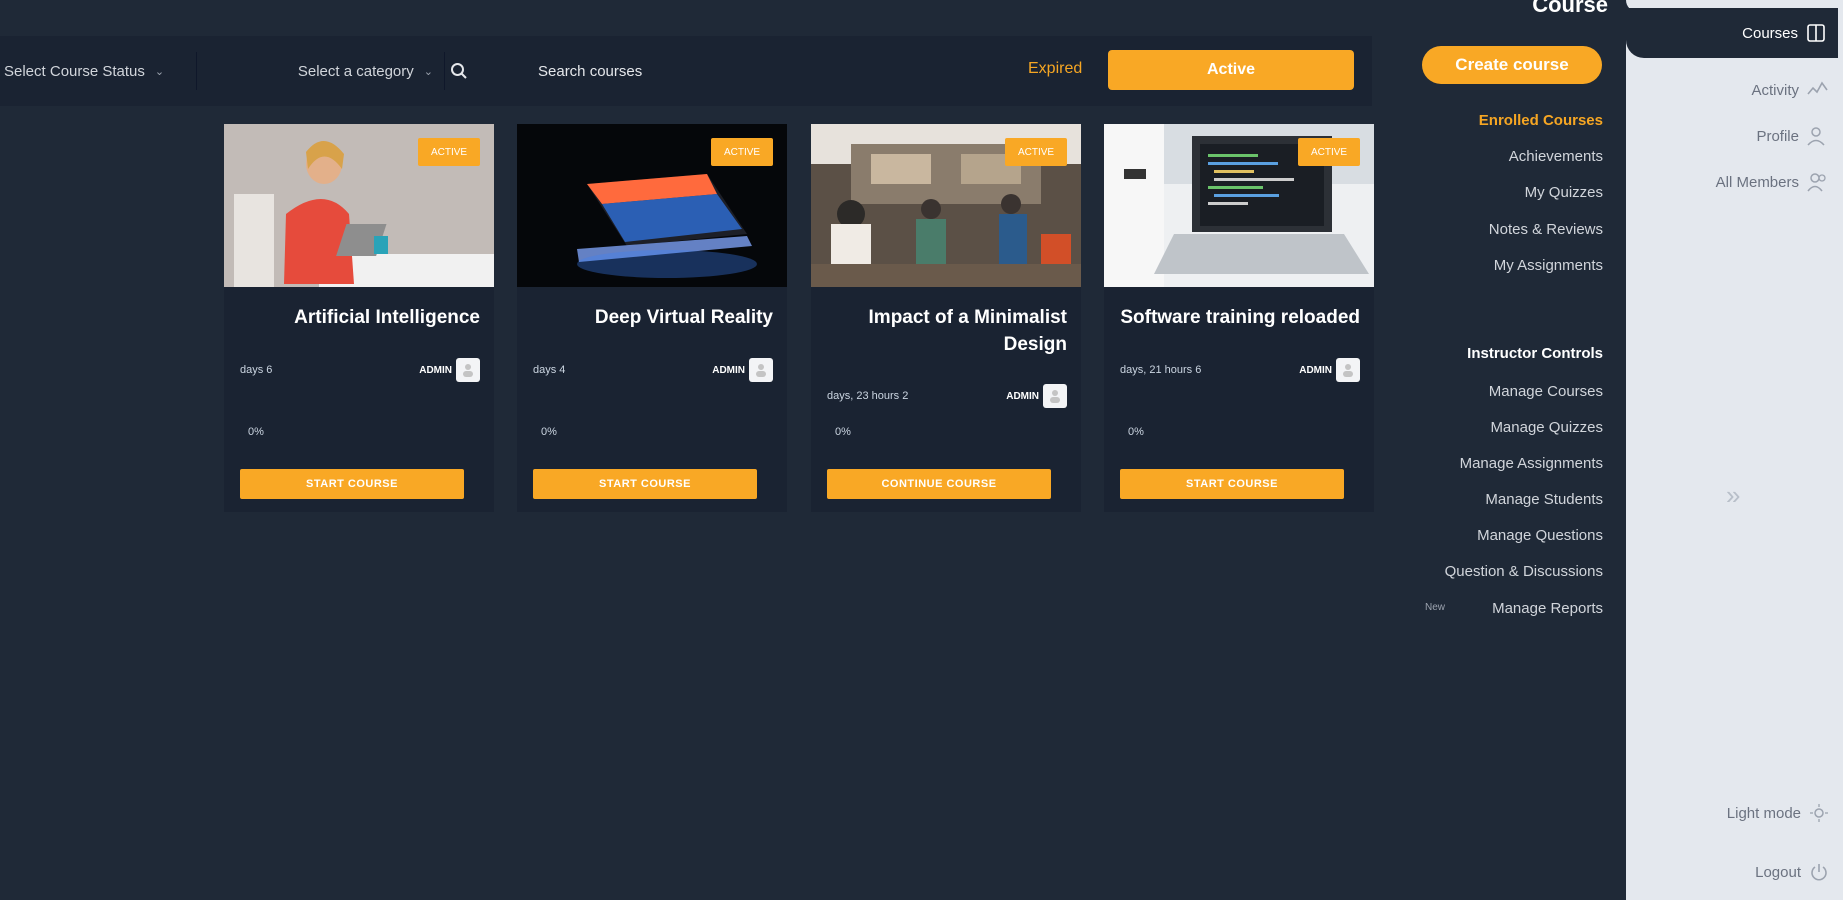 This screenshot has width=1843, height=900. I want to click on power-icon, so click(1819, 872).